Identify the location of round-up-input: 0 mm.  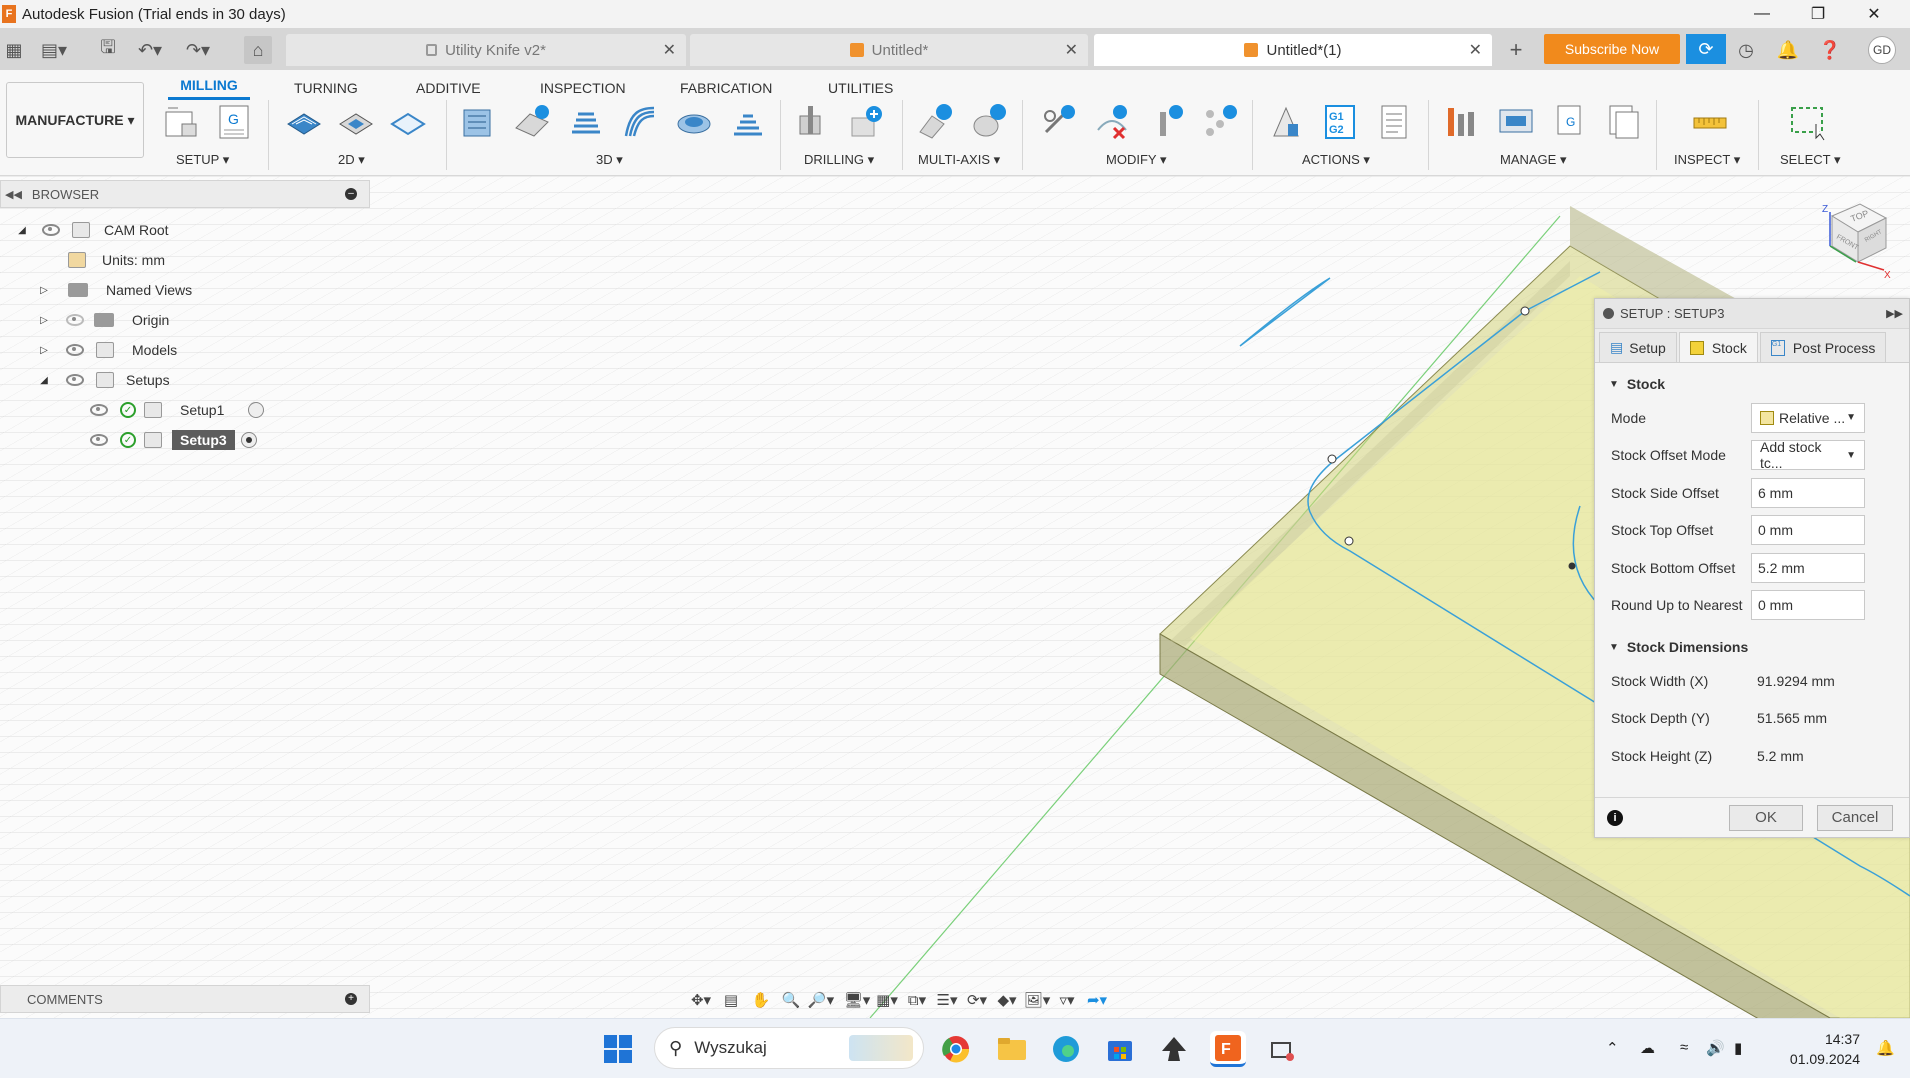
(1808, 605).